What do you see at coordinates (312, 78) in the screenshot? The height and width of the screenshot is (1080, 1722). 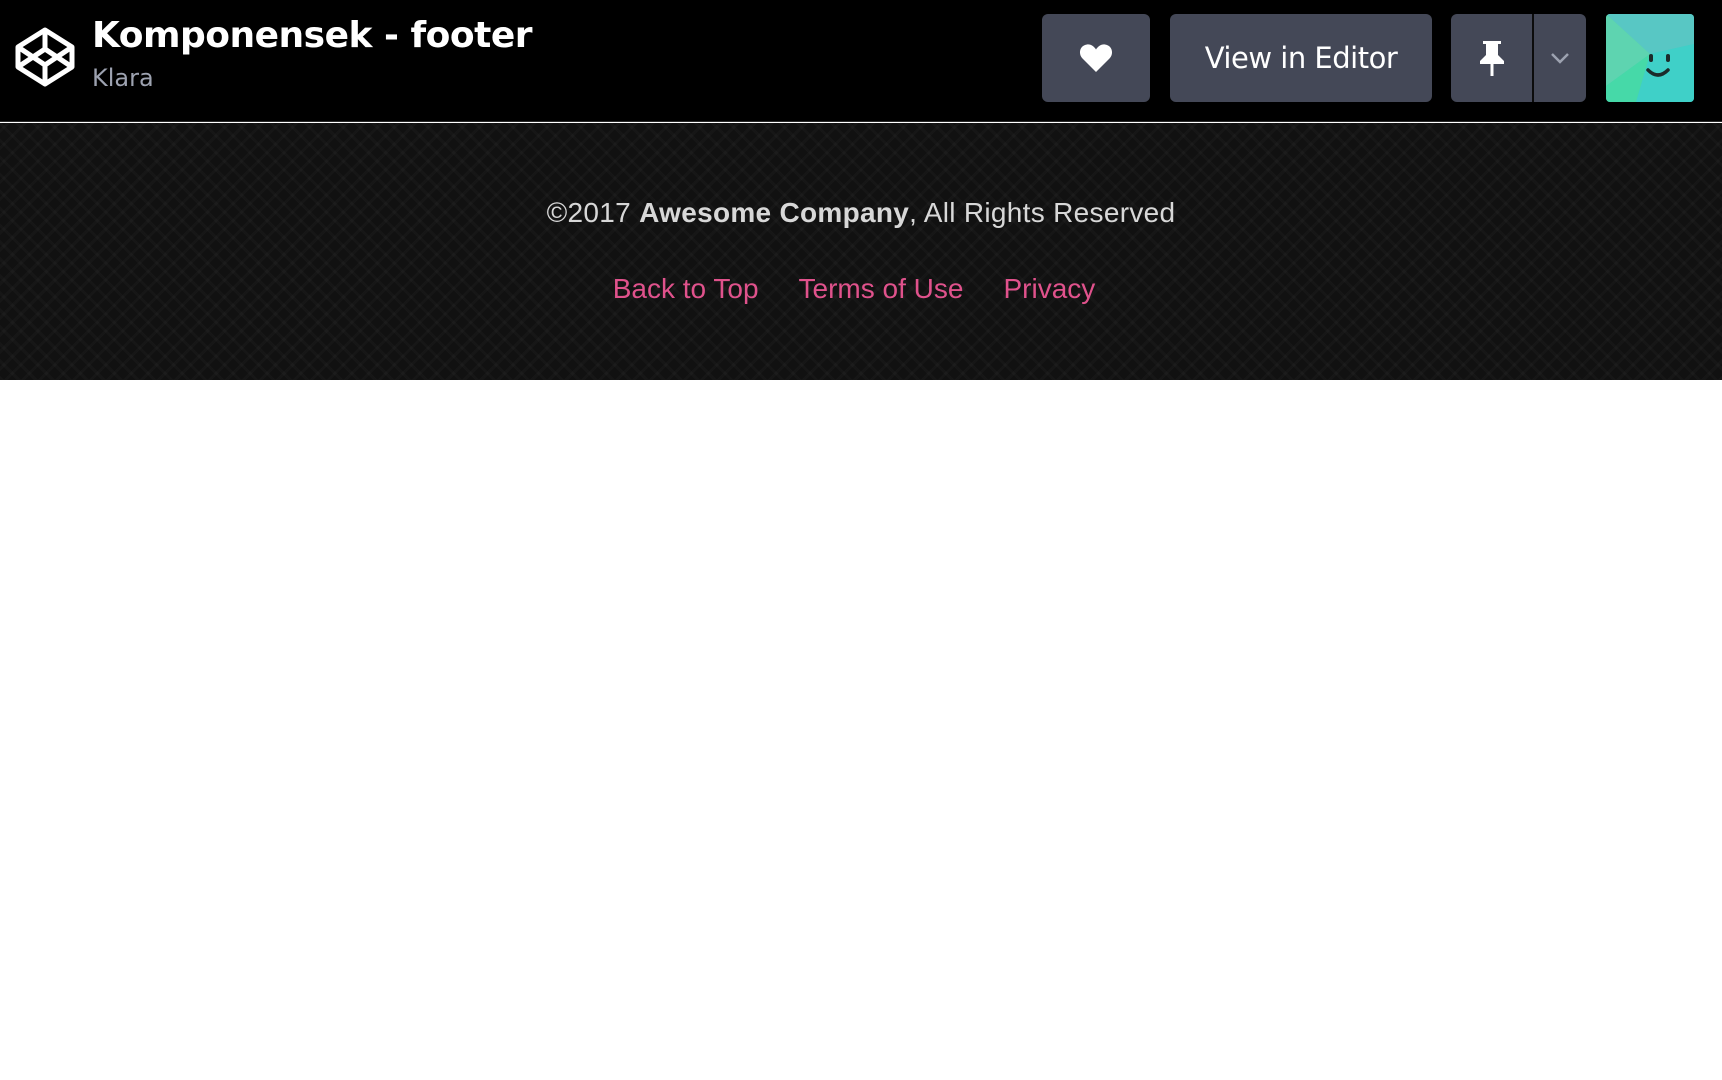 I see `pen-author: Klara` at bounding box center [312, 78].